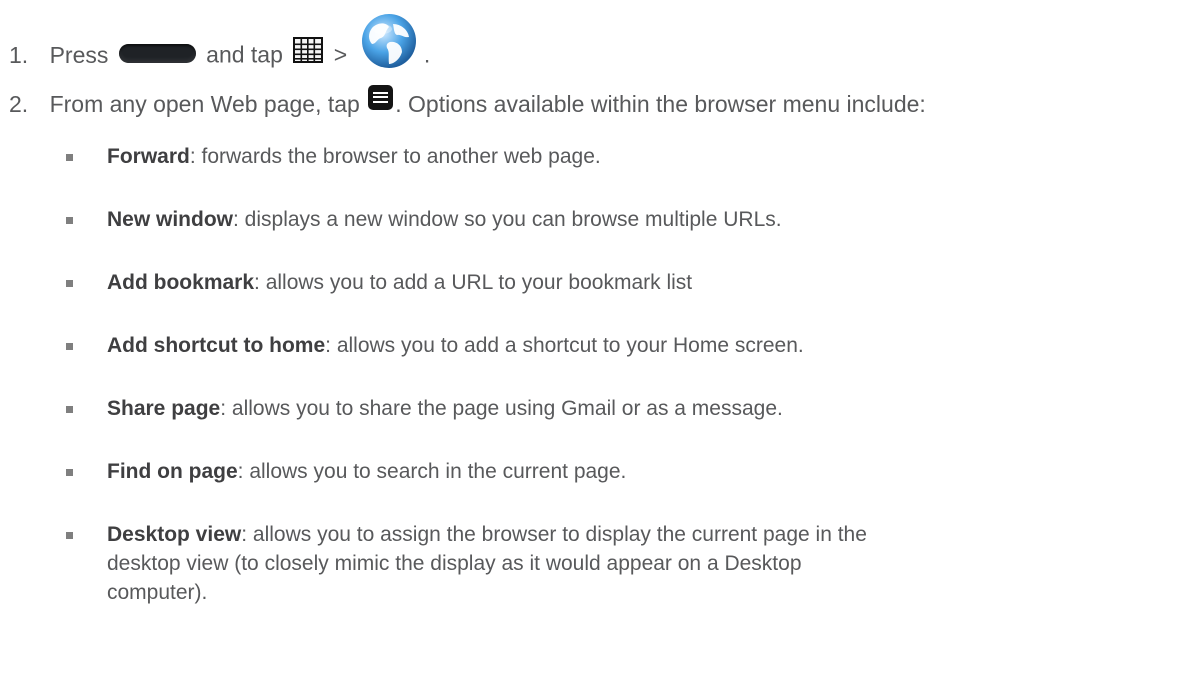  Describe the element at coordinates (79, 54) in the screenshot. I see `step-text: Press` at that location.